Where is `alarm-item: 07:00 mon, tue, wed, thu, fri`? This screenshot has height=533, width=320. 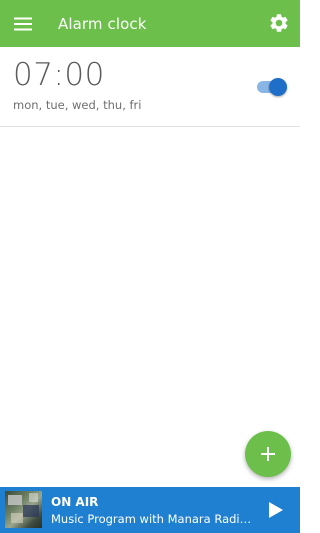 alarm-item: 07:00 mon, tue, wed, thu, fri is located at coordinates (150, 87).